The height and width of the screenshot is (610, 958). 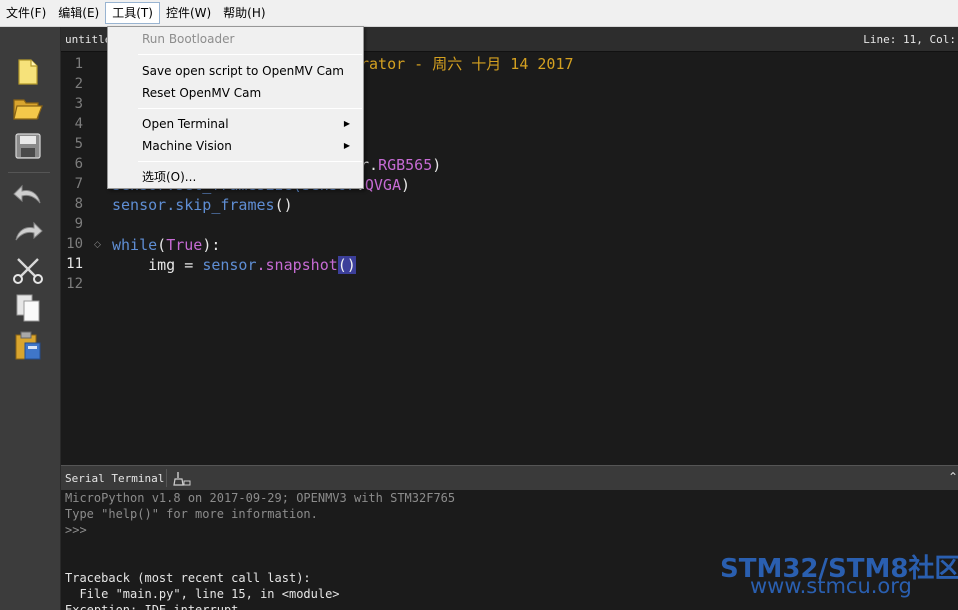 I want to click on new-file-button, so click(x=28, y=72).